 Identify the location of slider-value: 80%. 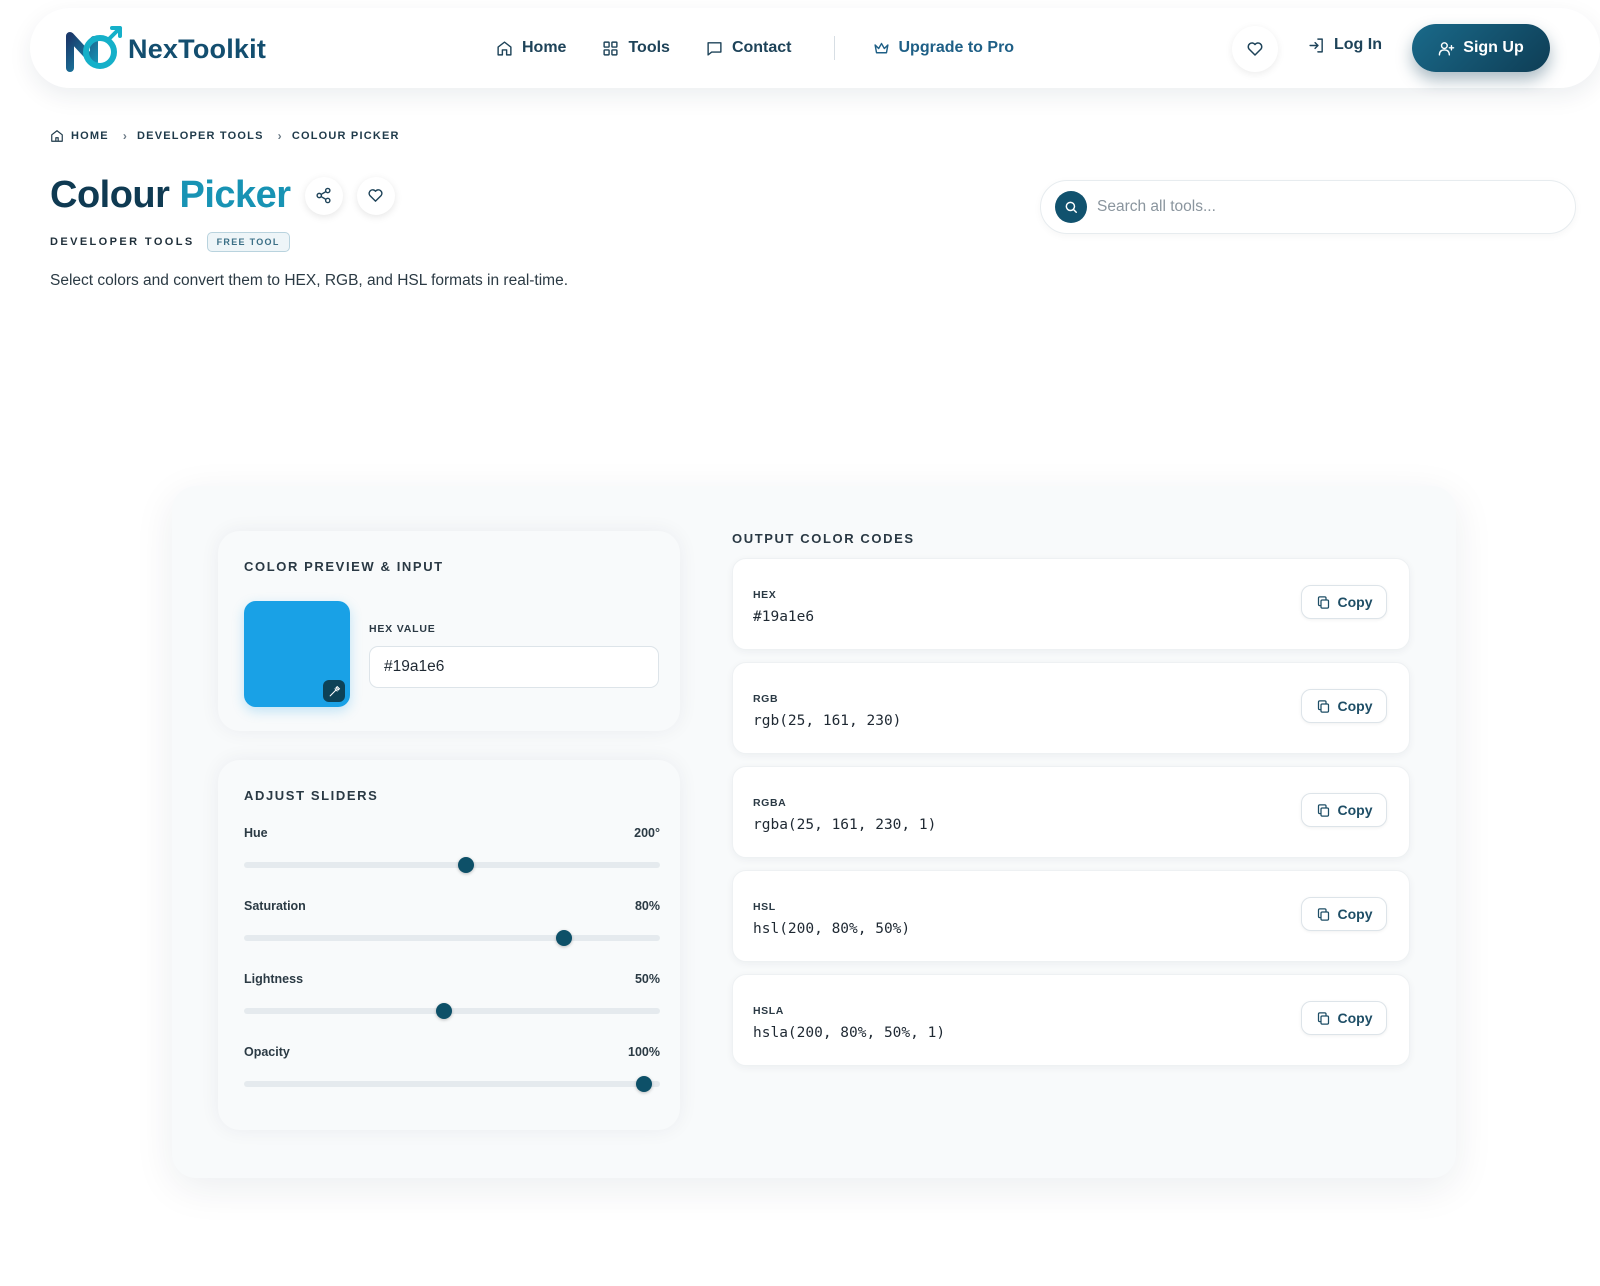
(647, 906).